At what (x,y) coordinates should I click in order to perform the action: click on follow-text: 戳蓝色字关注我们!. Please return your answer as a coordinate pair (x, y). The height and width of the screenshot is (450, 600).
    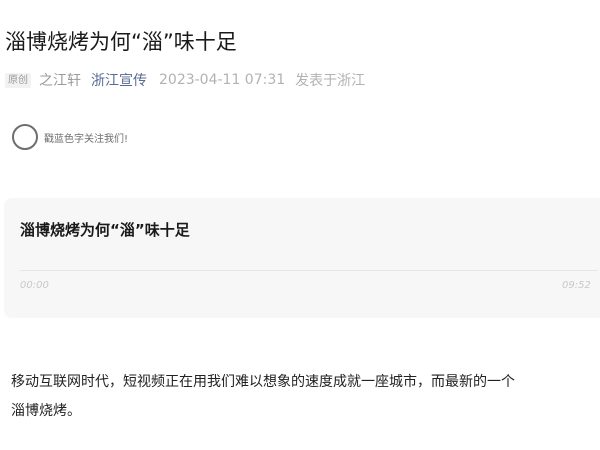
    Looking at the image, I should click on (86, 139).